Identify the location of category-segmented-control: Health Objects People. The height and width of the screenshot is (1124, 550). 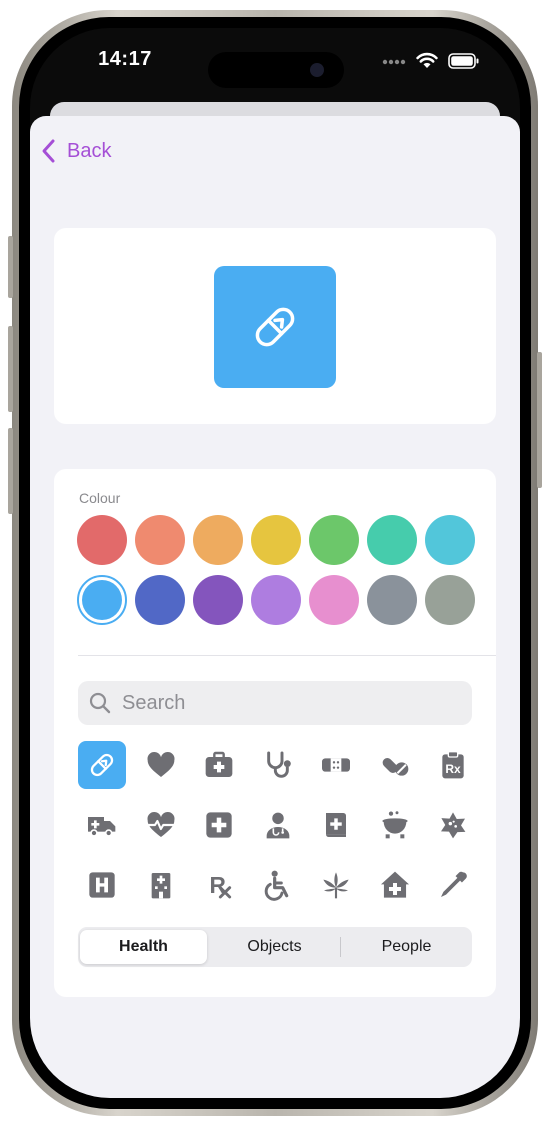
(275, 947).